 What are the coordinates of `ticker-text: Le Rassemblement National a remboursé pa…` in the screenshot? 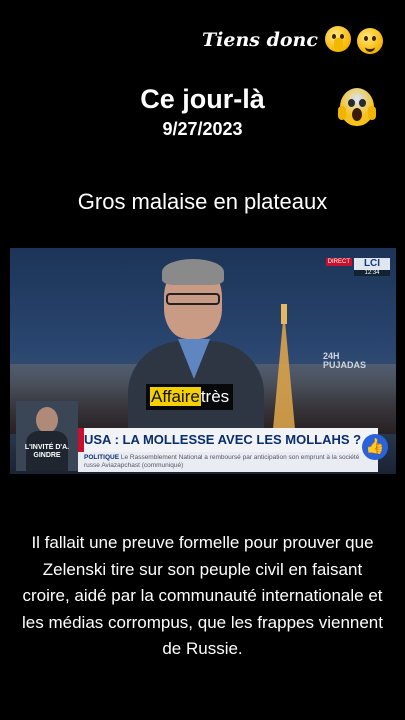 It's located at (222, 461).